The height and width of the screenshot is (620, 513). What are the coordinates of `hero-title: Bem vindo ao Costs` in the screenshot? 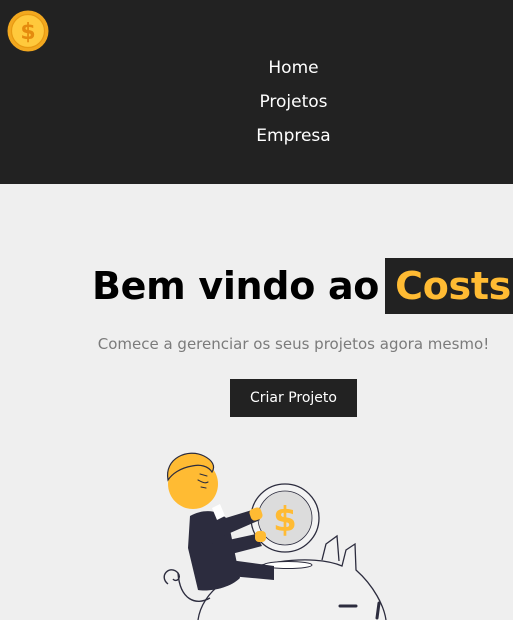 It's located at (302, 286).